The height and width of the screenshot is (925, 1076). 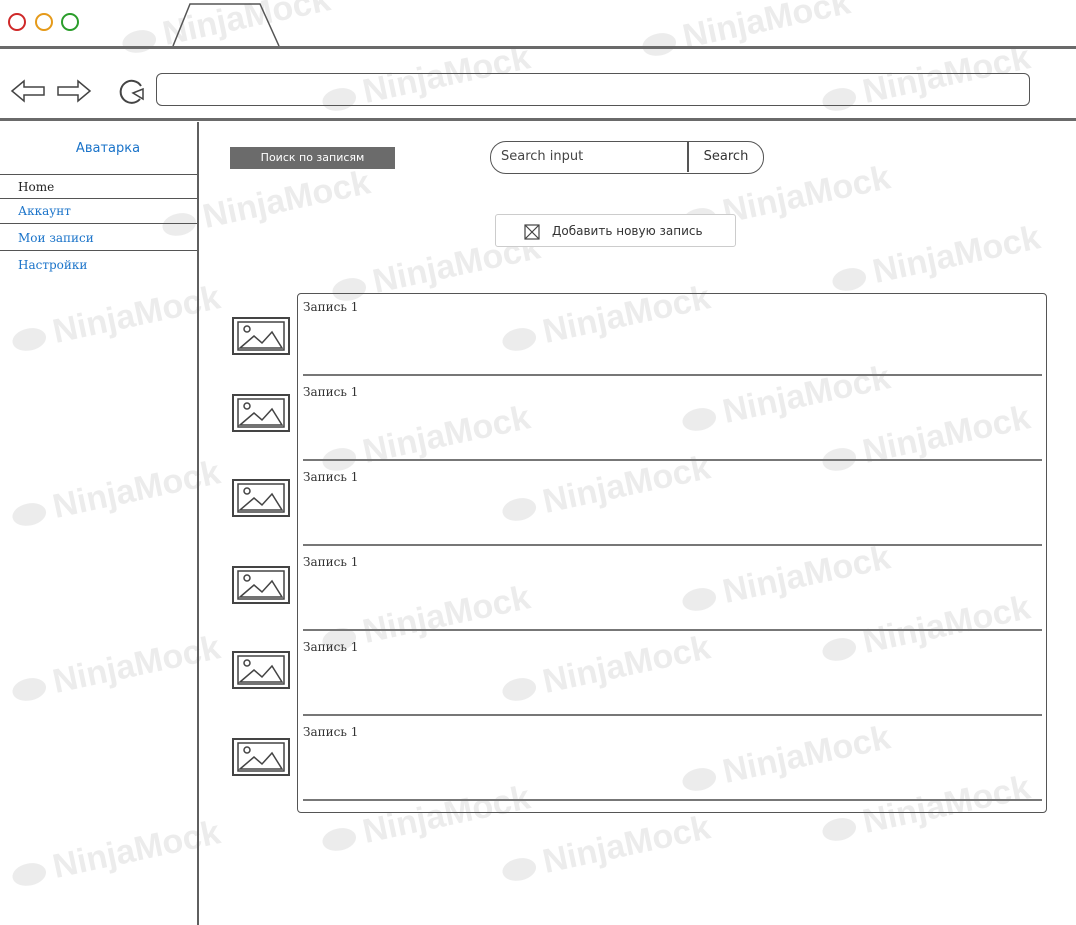 What do you see at coordinates (312, 158) in the screenshot?
I see `search-records-button: Поиск по записям` at bounding box center [312, 158].